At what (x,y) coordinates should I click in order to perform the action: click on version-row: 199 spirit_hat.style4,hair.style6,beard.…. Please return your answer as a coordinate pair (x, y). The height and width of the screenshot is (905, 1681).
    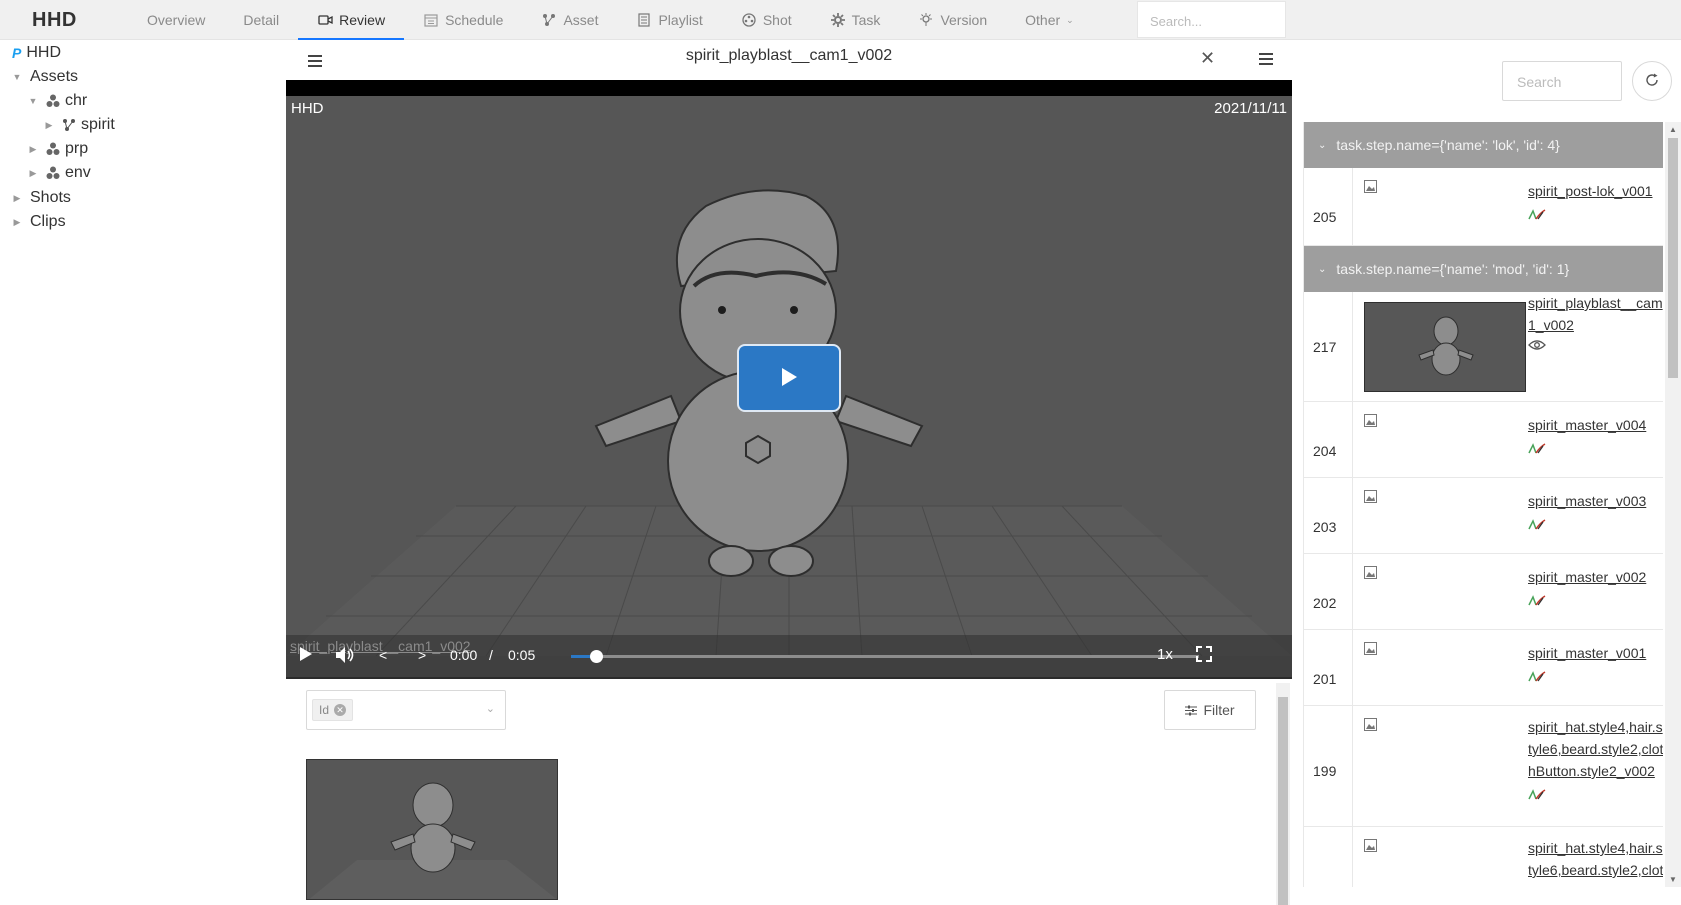
    Looking at the image, I should click on (1483, 766).